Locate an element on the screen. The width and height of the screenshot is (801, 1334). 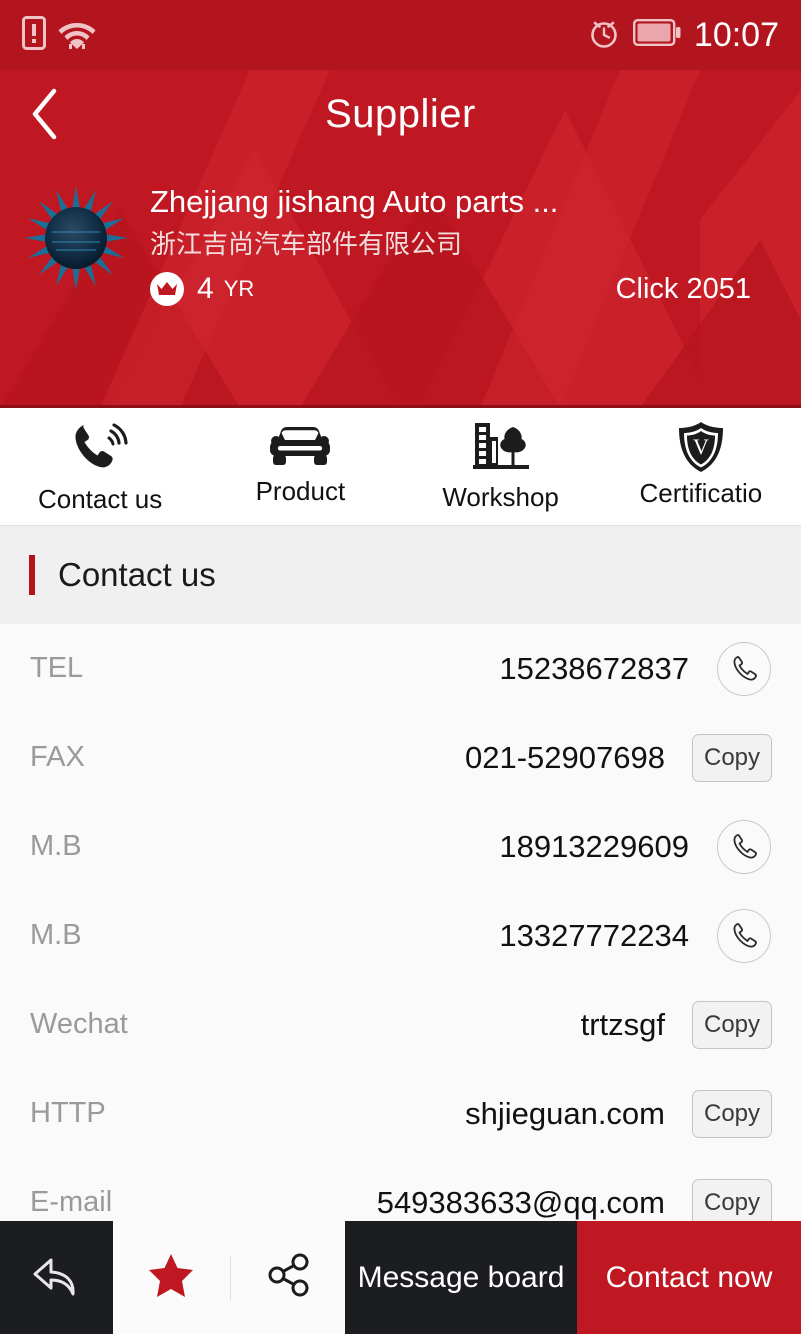
message-board-button: Message board is located at coordinates (461, 1277).